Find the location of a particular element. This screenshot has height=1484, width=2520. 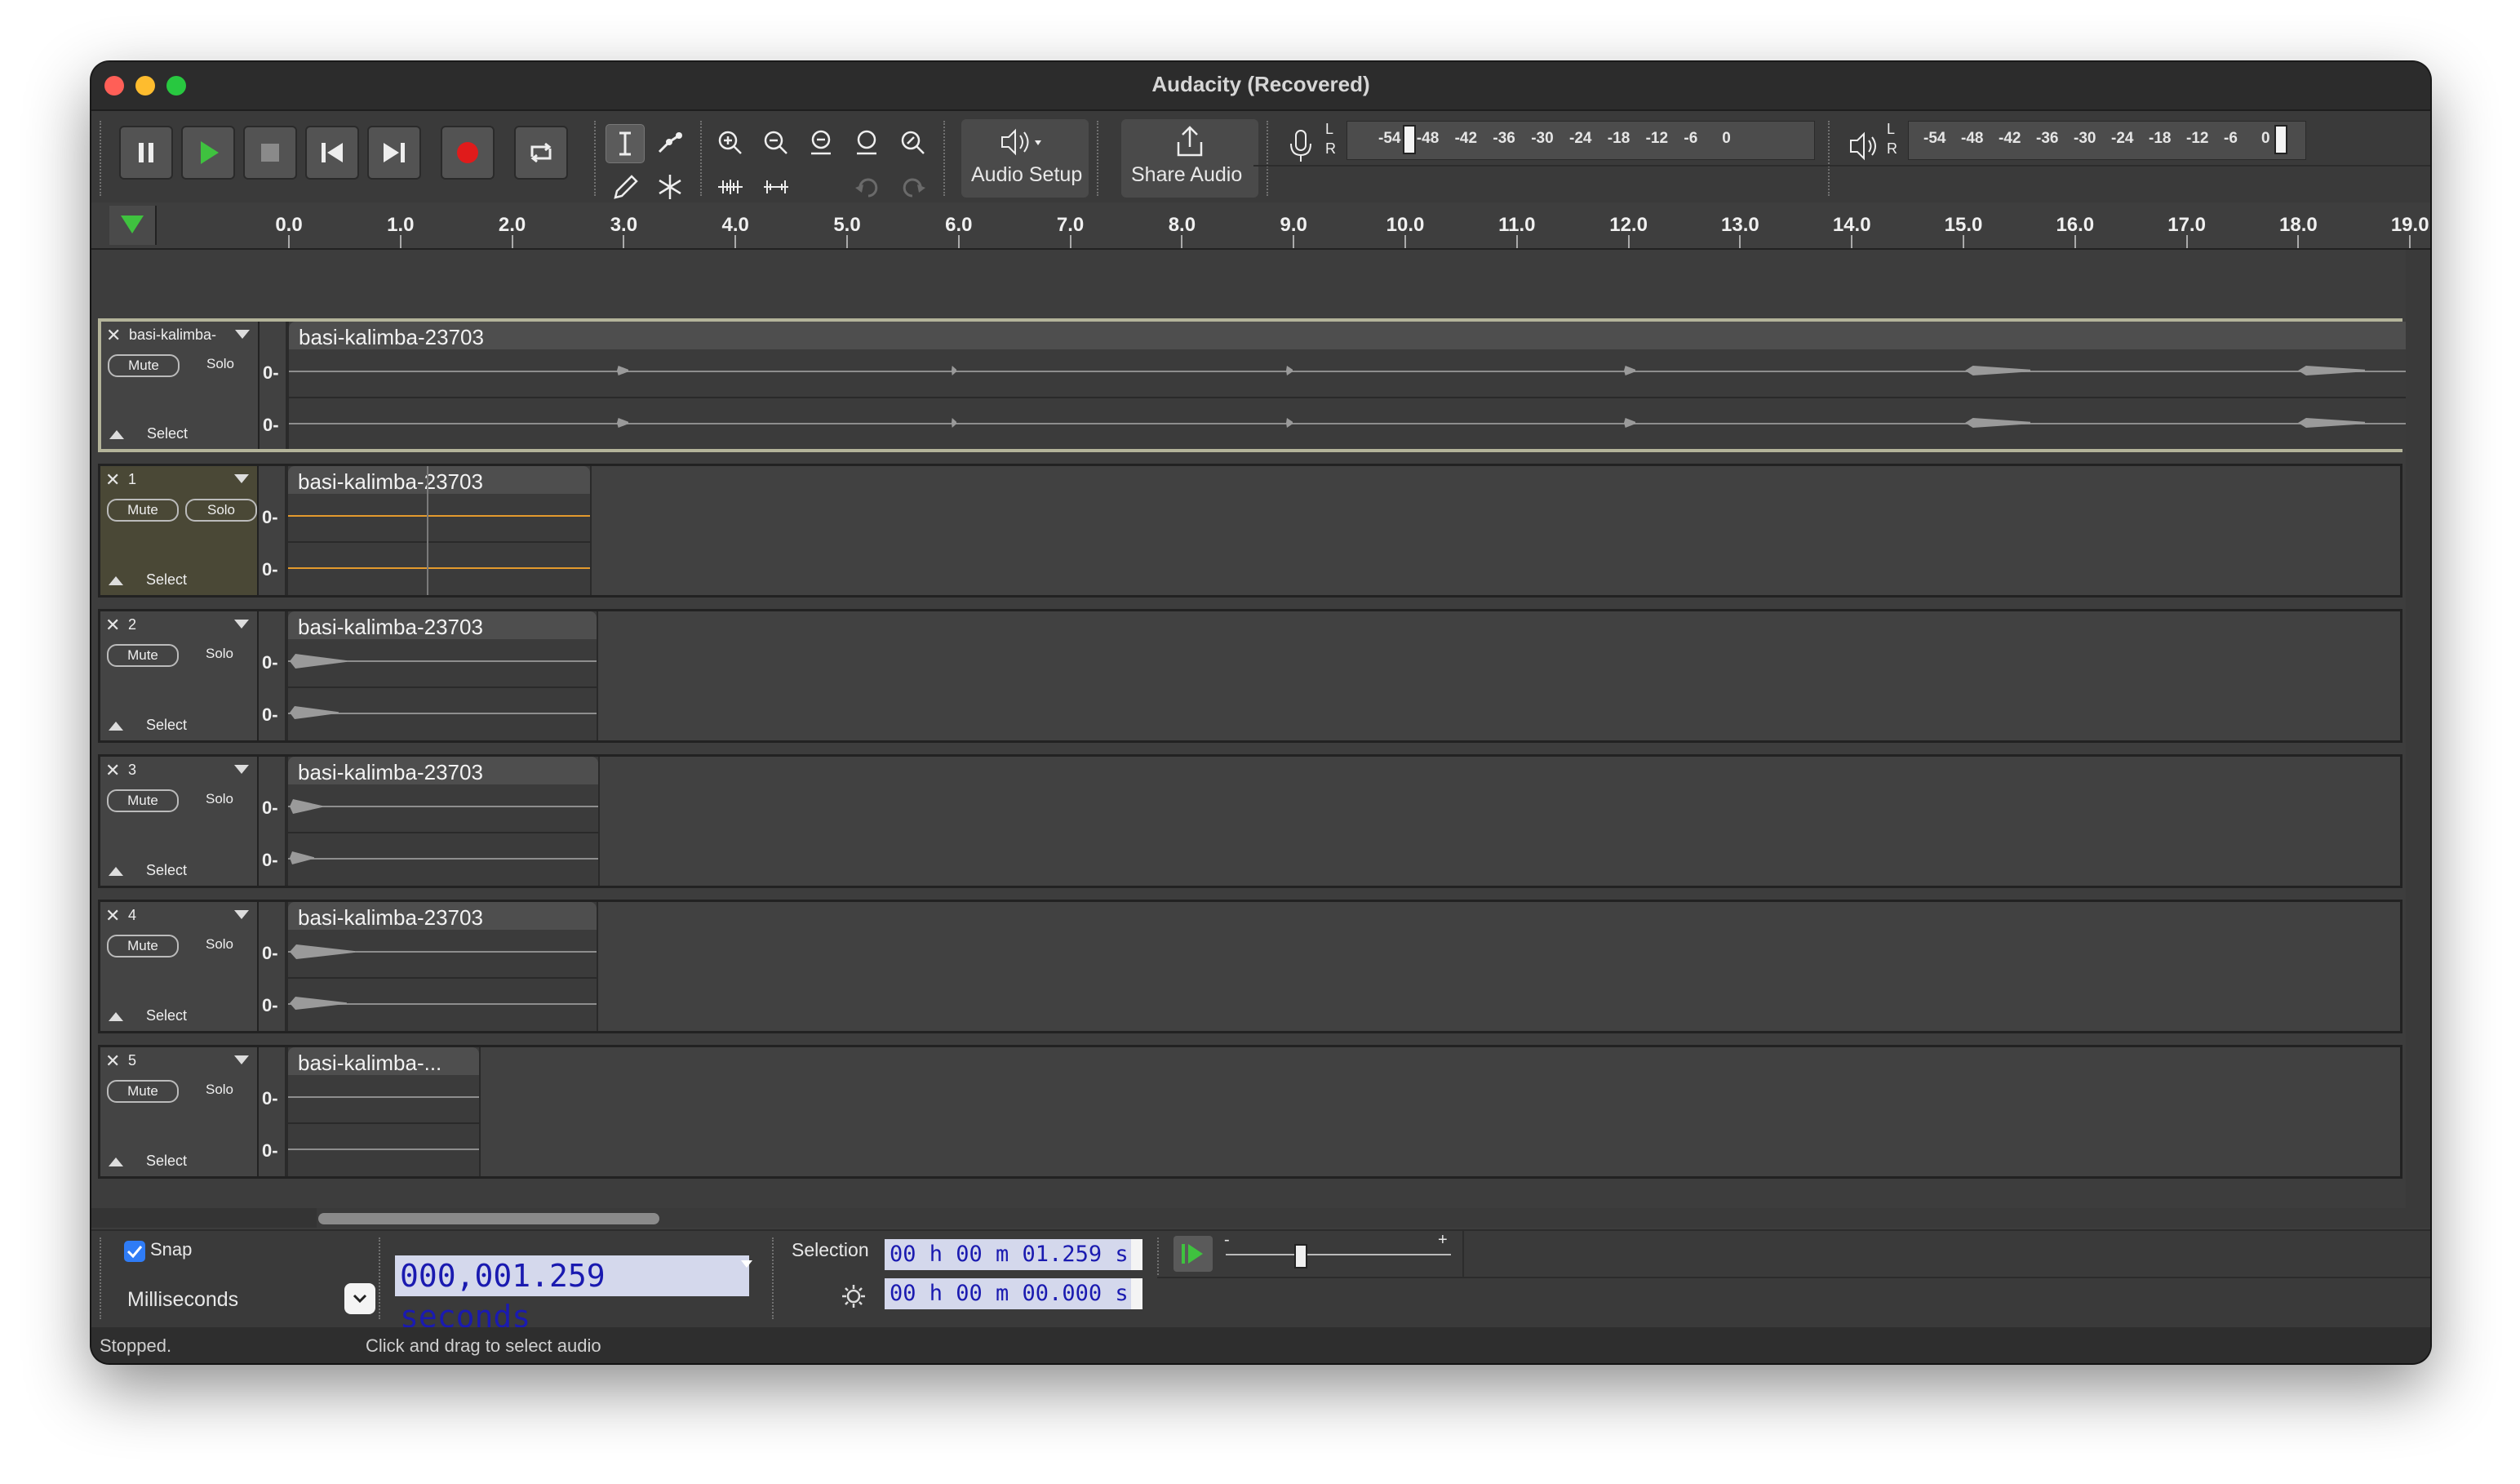

redo-button is located at coordinates (913, 187).